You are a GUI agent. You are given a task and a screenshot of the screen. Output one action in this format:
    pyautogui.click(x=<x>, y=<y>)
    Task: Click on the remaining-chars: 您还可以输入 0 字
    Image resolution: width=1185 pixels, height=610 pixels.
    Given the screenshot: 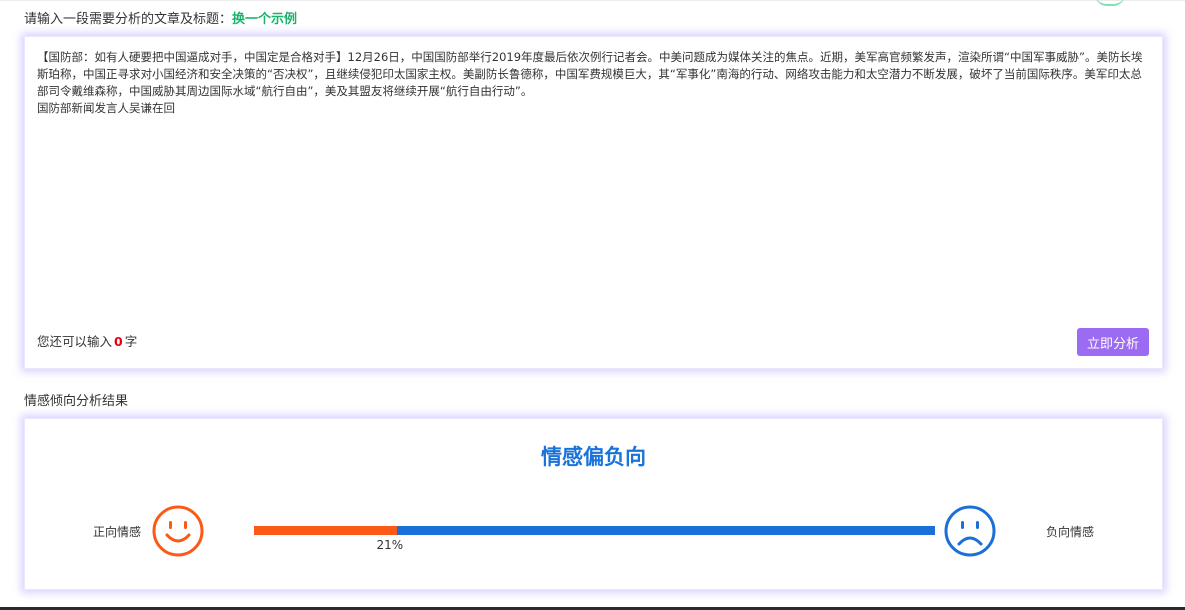 What is the action you would take?
    pyautogui.click(x=87, y=340)
    